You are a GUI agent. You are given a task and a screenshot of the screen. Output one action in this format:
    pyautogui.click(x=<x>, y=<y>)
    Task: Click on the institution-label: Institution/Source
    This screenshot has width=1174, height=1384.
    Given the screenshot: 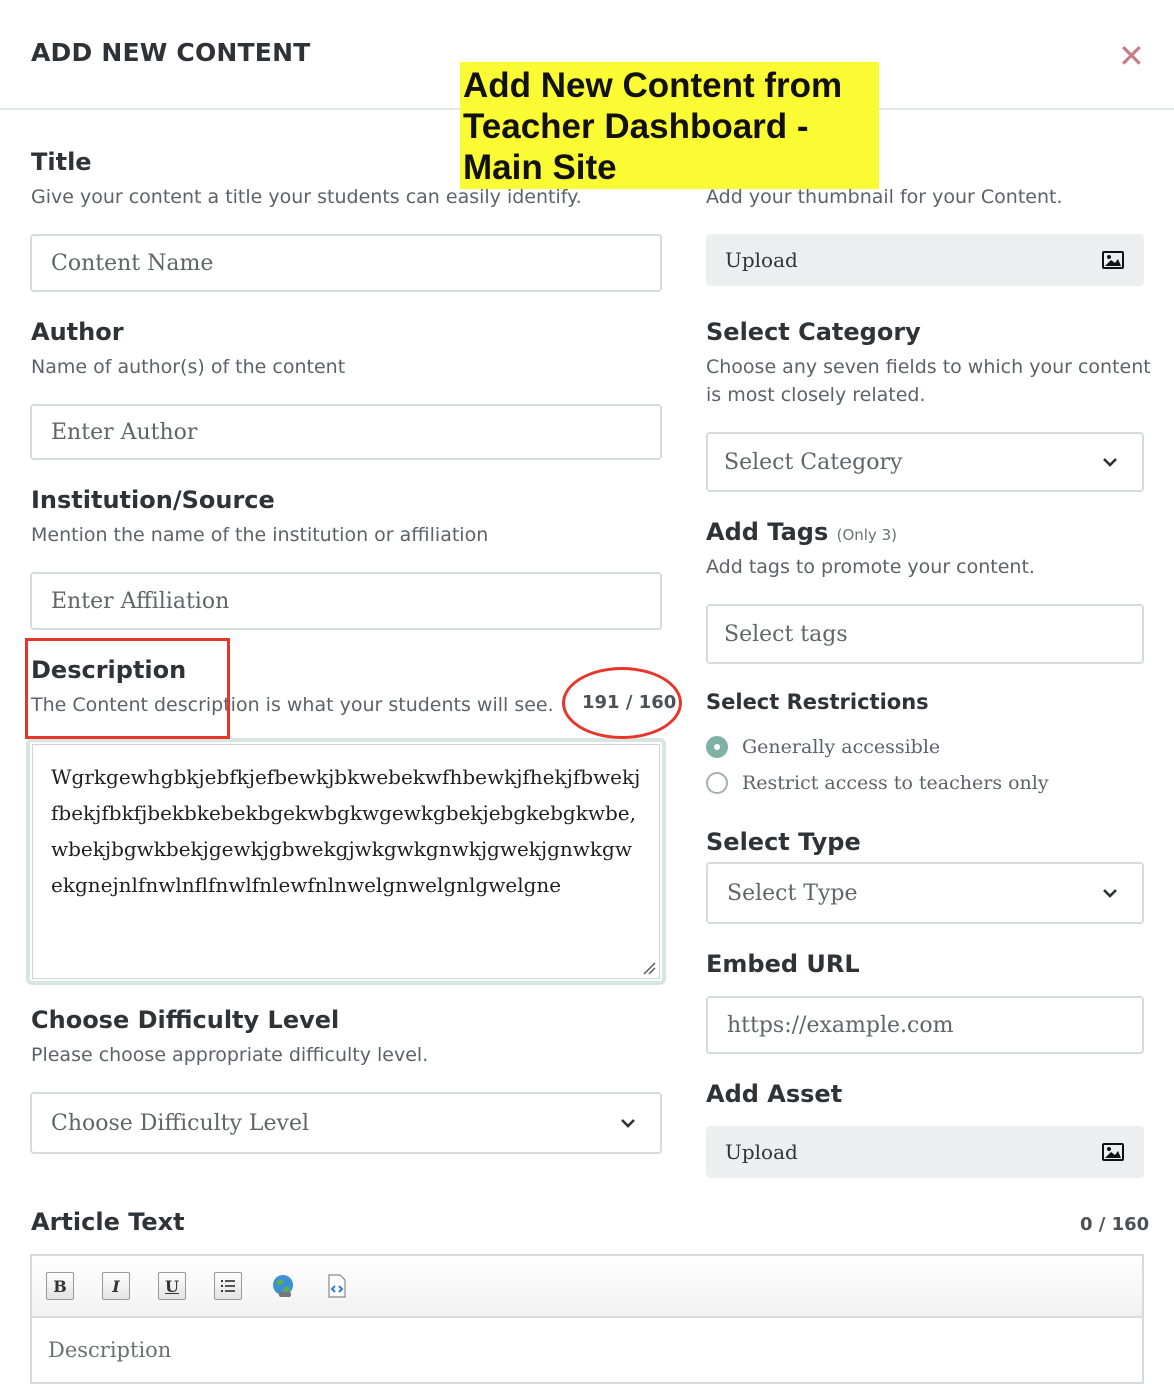 What is the action you would take?
    pyautogui.click(x=153, y=500)
    